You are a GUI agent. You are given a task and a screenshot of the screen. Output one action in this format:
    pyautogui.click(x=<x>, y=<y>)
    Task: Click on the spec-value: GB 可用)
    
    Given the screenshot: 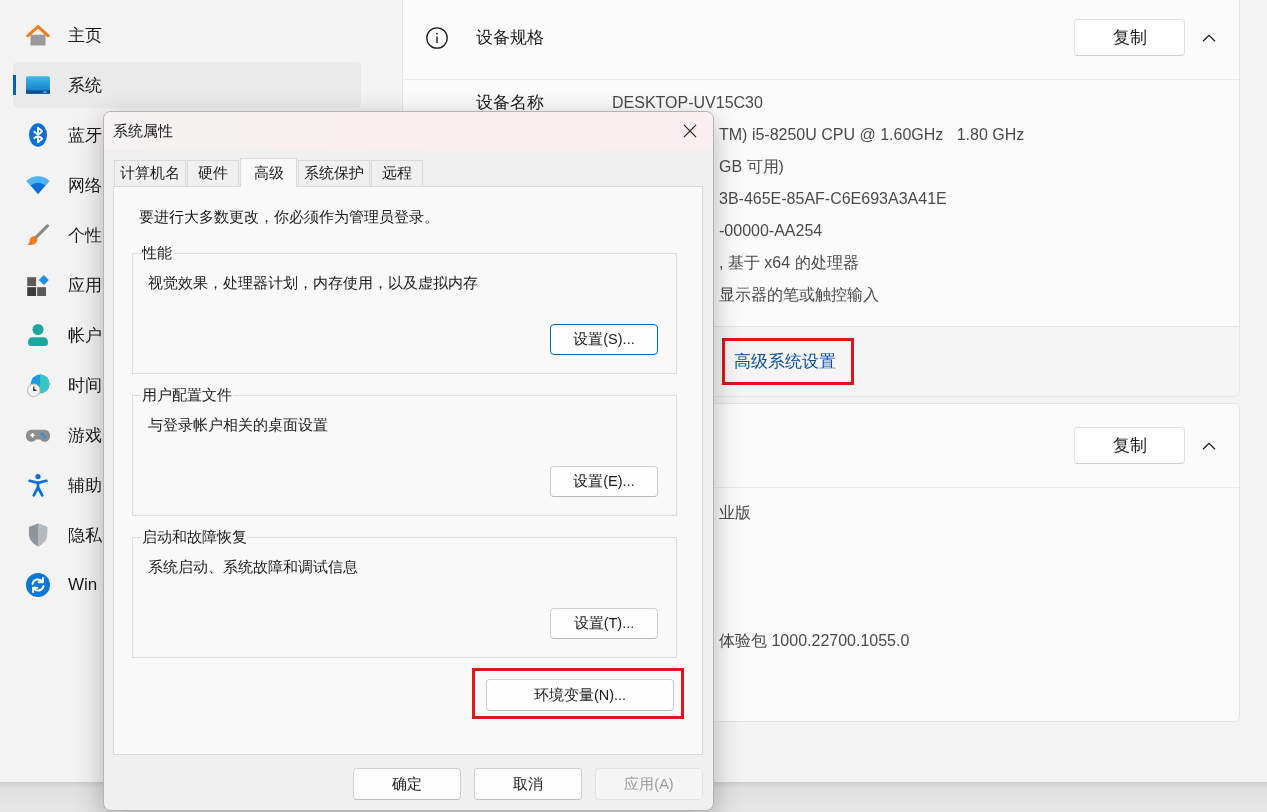 What is the action you would take?
    pyautogui.click(x=751, y=166)
    